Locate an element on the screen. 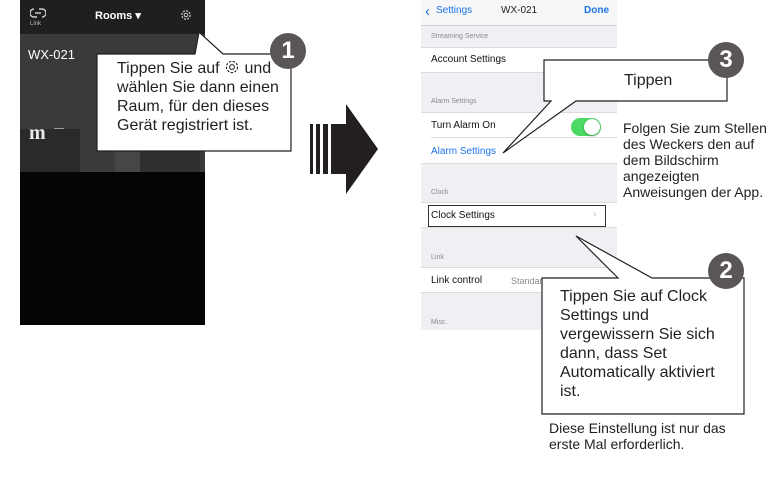 Image resolution: width=784 pixels, height=478 pixels. done-button: Done is located at coordinates (596, 10).